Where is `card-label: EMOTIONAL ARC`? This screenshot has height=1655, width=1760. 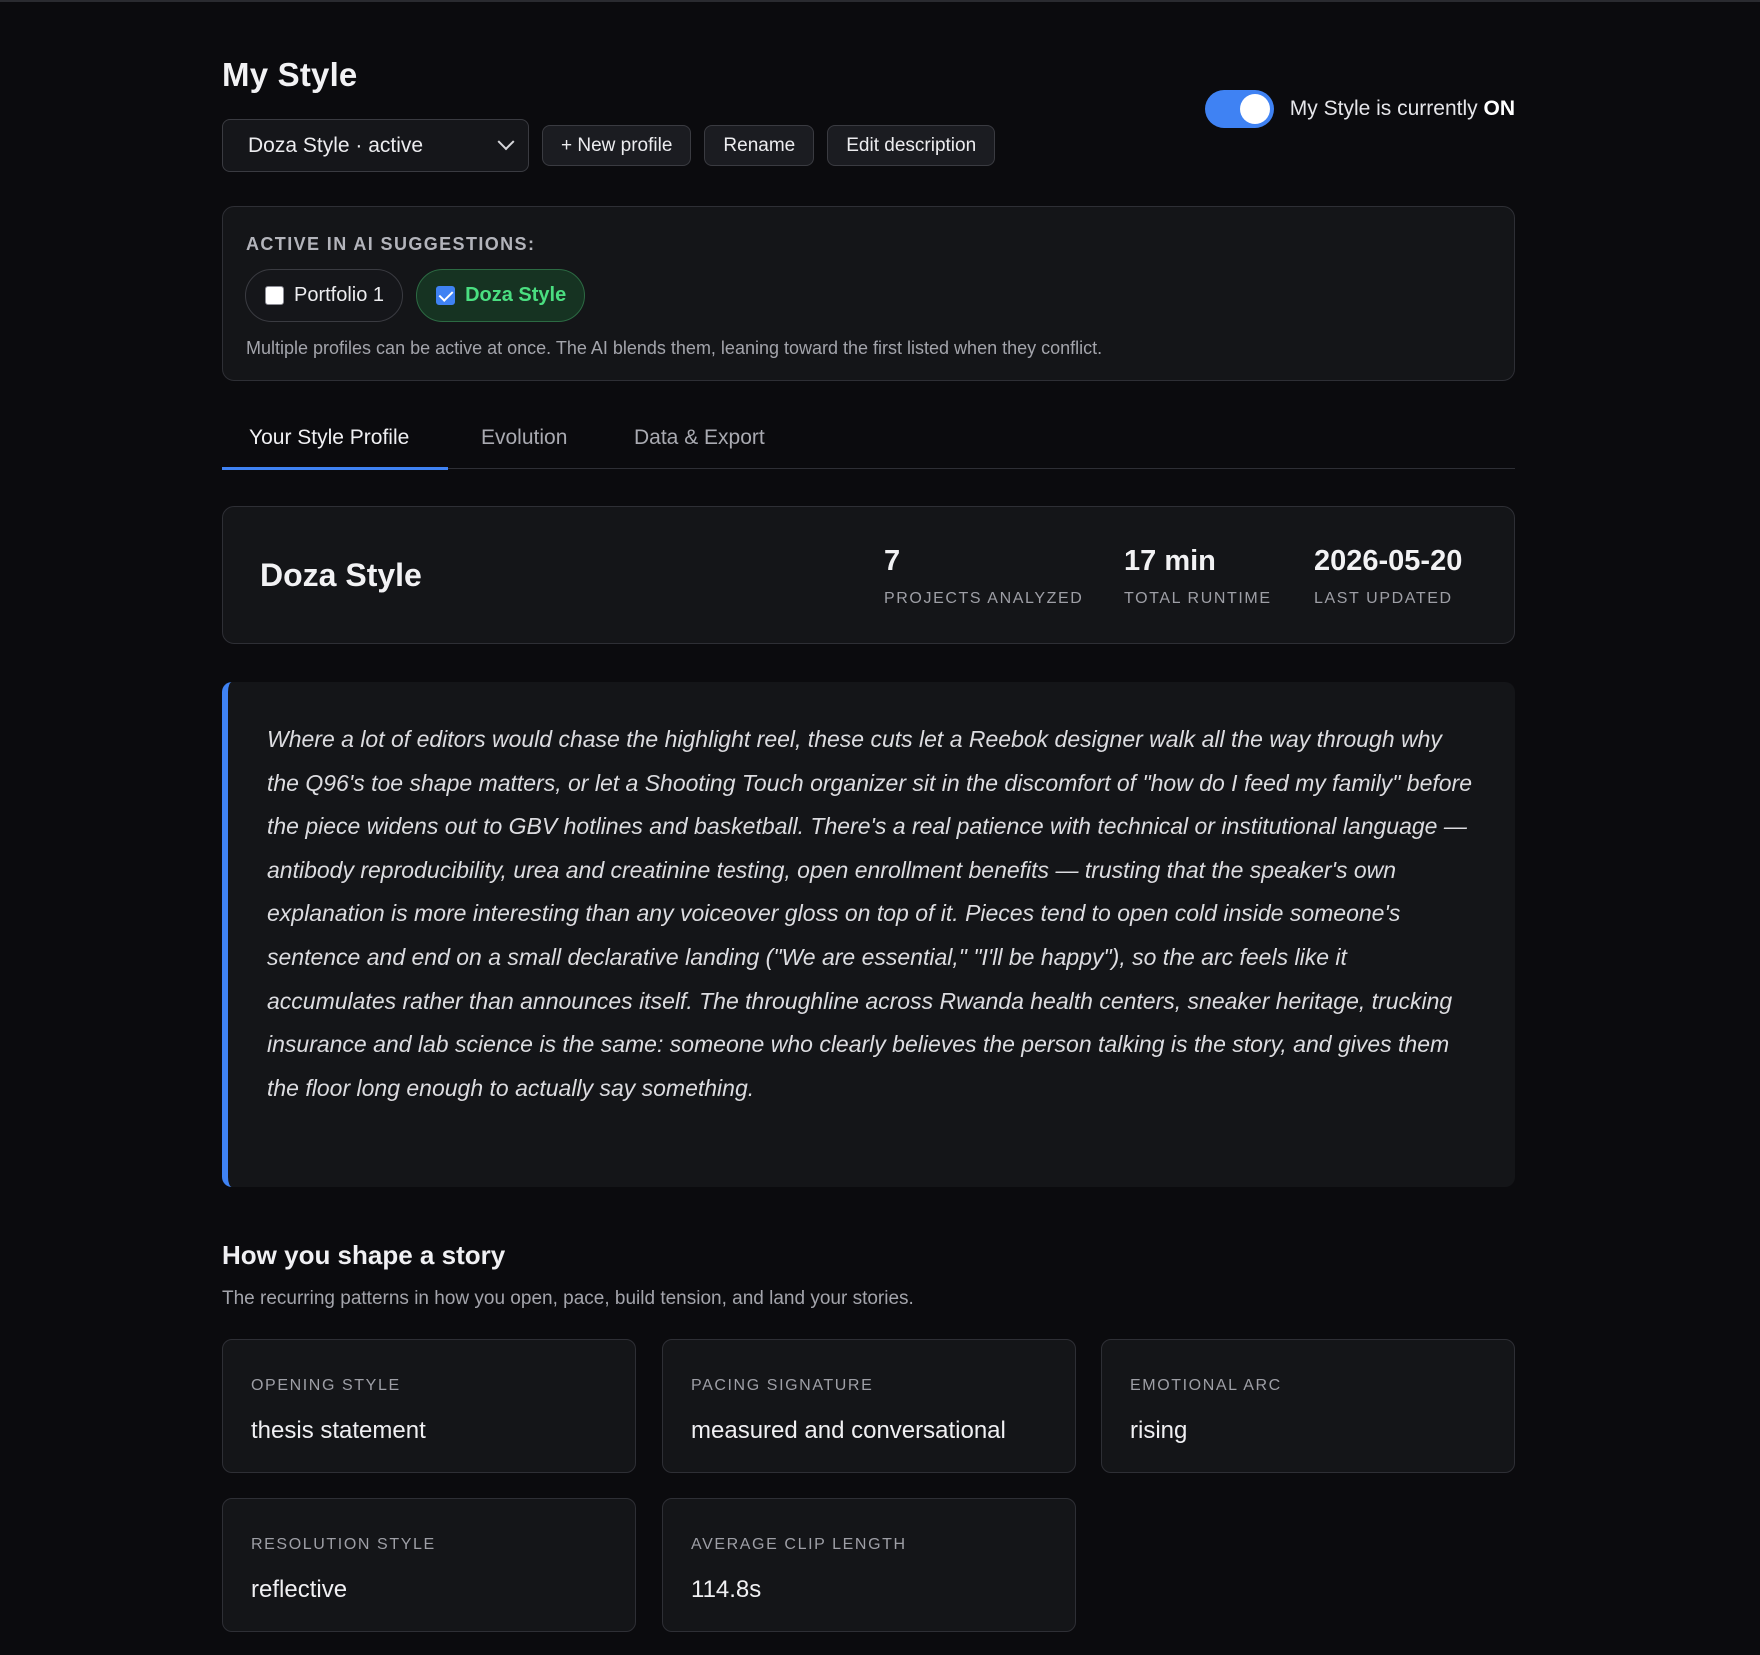 card-label: EMOTIONAL ARC is located at coordinates (1206, 1385).